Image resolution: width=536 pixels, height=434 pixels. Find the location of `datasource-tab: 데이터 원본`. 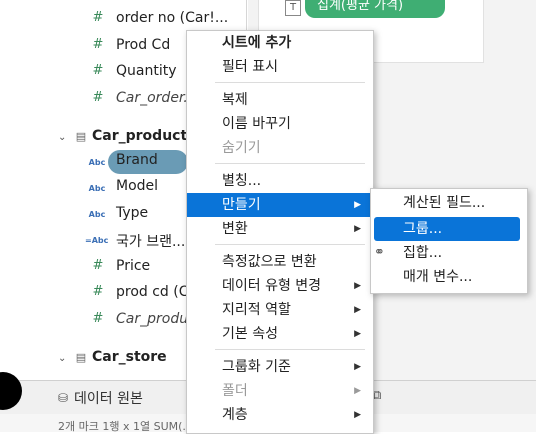

datasource-tab: 데이터 원본 is located at coordinates (108, 398).